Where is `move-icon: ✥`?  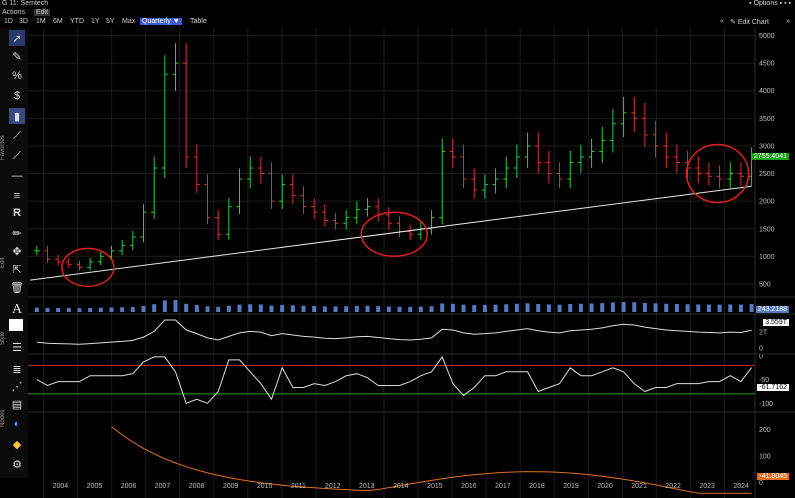
move-icon: ✥ is located at coordinates (17, 251).